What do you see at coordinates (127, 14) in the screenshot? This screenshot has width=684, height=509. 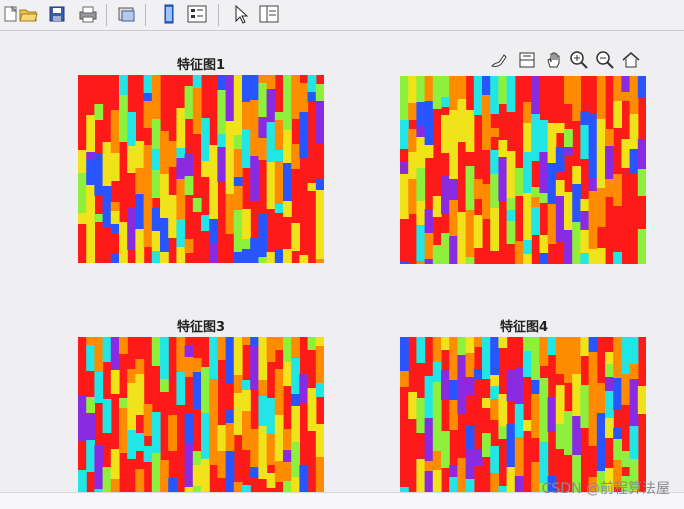 I see `print-preview-icon` at bounding box center [127, 14].